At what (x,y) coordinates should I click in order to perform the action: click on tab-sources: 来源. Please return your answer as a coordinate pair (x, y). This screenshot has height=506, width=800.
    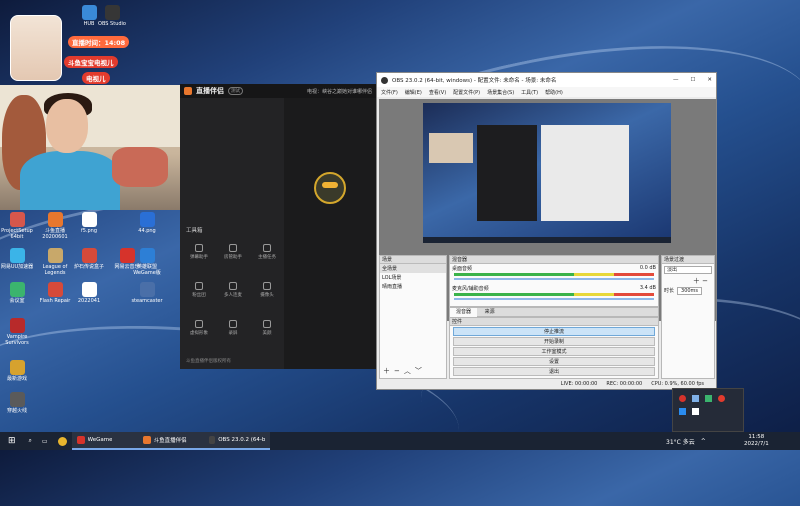
    Looking at the image, I should click on (490, 312).